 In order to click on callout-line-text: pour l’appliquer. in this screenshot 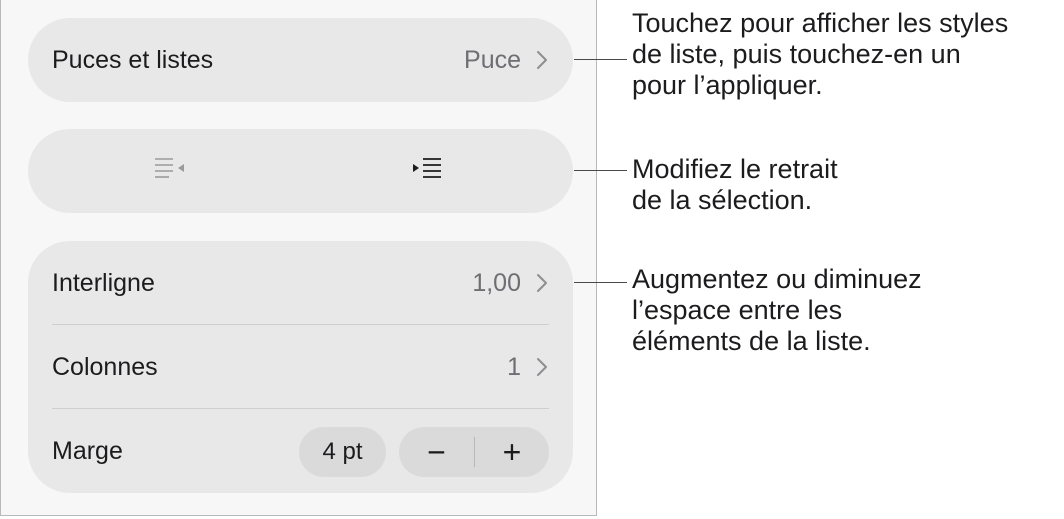, I will do `click(727, 85)`.